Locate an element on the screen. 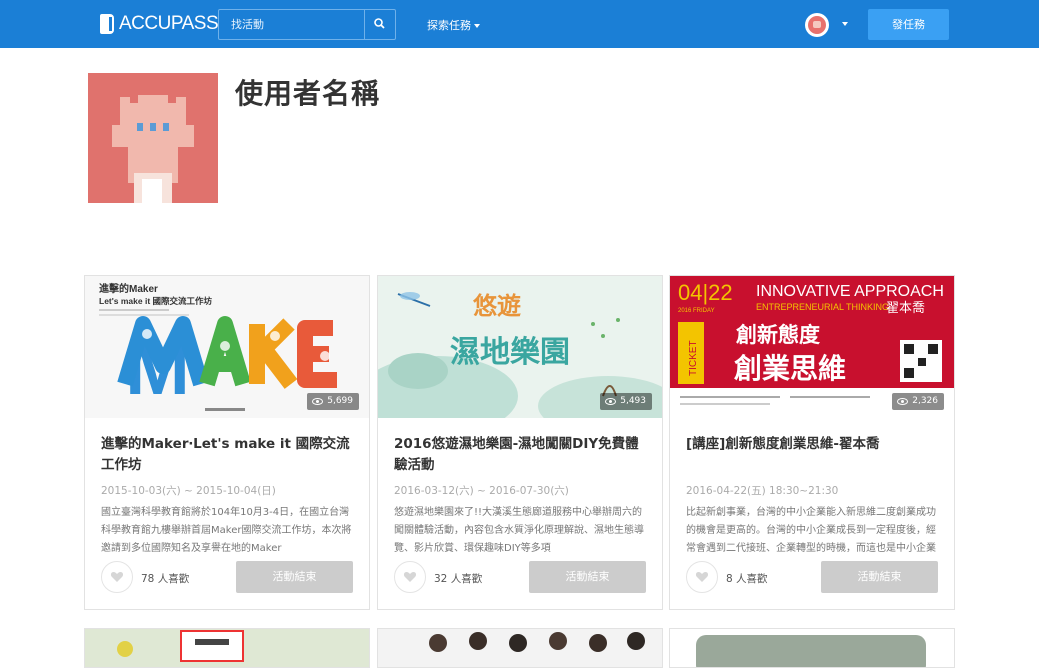  view-count: 2,326 is located at coordinates (925, 401).